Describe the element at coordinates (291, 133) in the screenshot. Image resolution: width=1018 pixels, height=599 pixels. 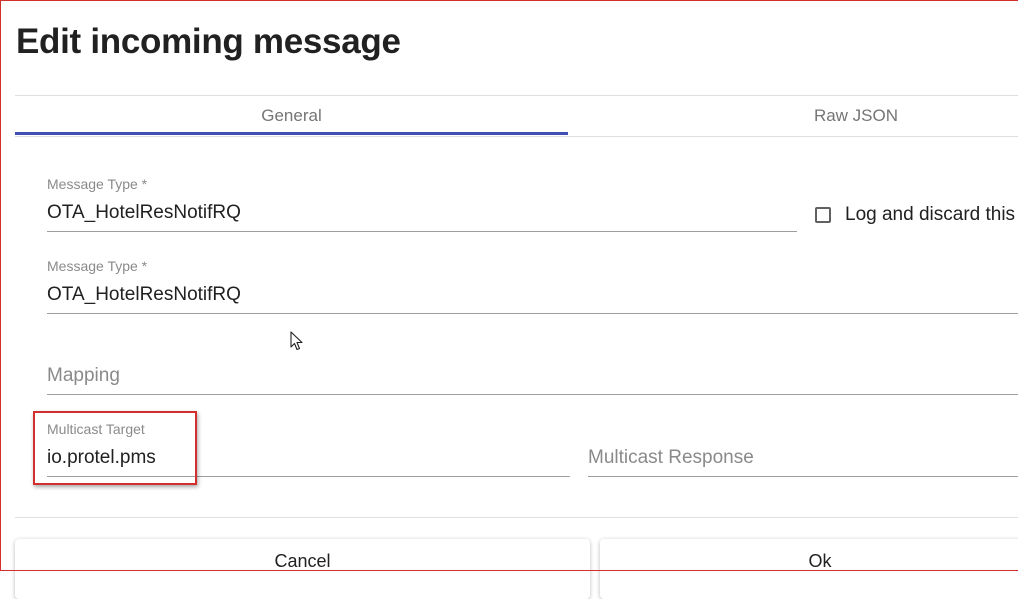
I see `active-tab-indicator` at that location.